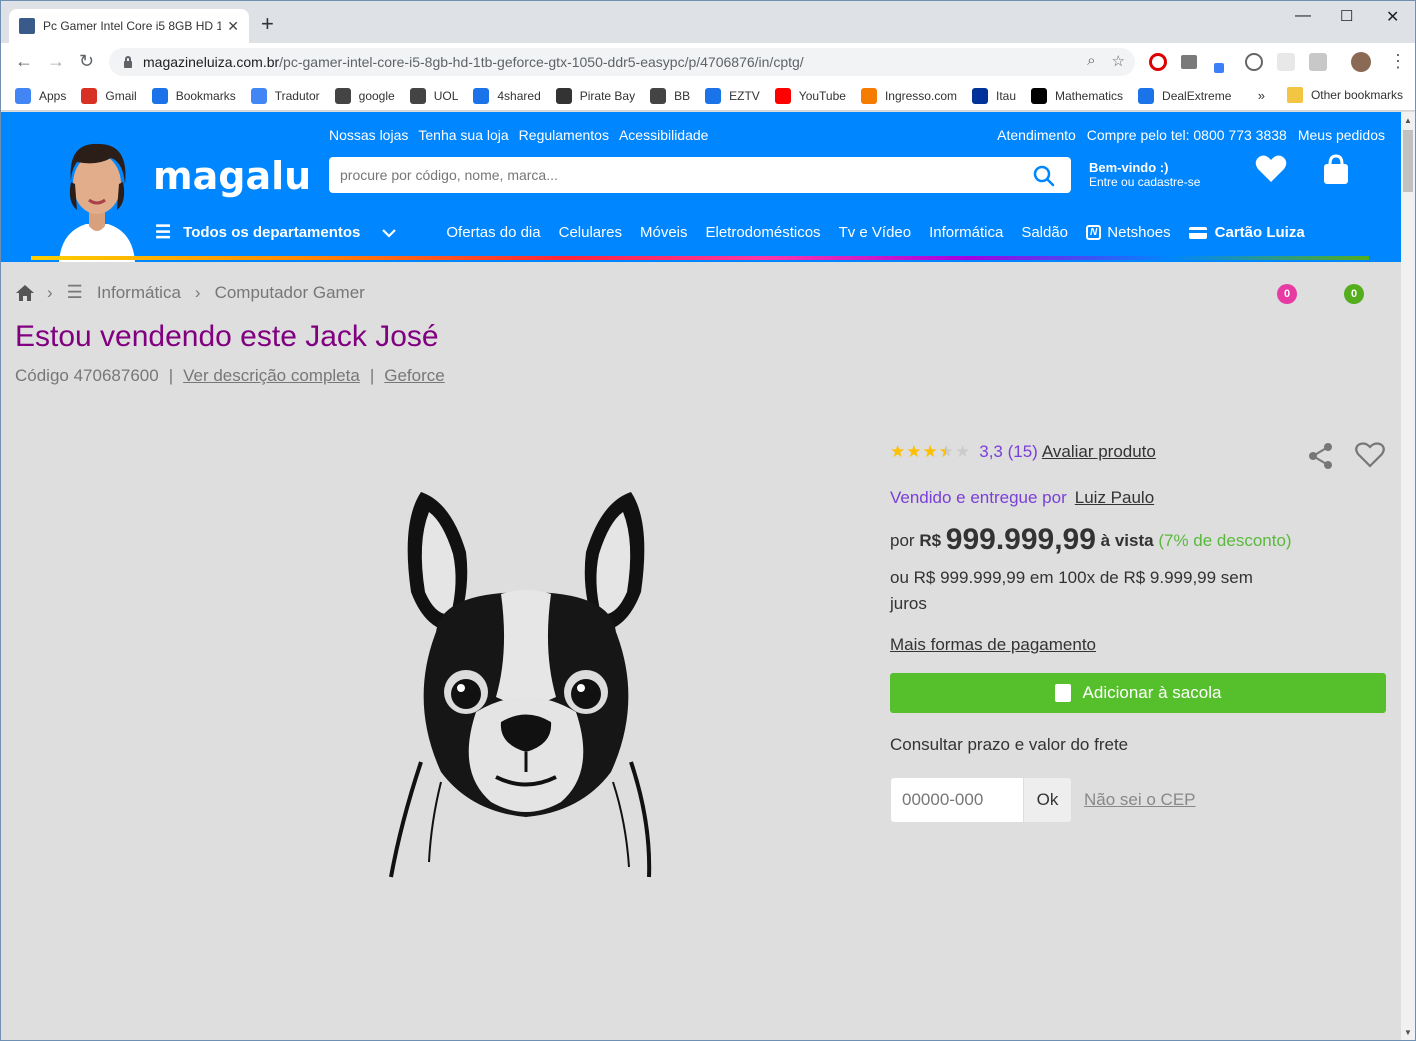 This screenshot has width=1416, height=1041. Describe the element at coordinates (1408, 161) in the screenshot. I see `scroll-thumb` at that location.